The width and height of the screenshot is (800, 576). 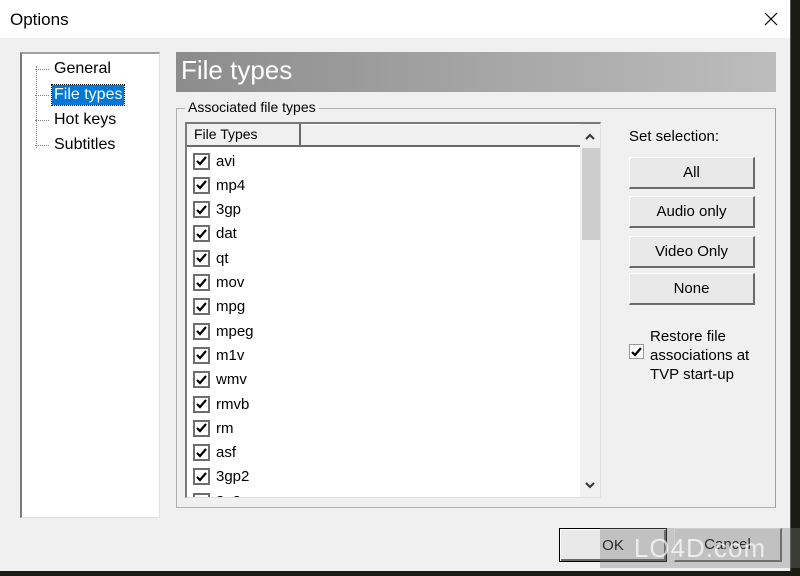 What do you see at coordinates (692, 289) in the screenshot?
I see `select-none-button: None` at bounding box center [692, 289].